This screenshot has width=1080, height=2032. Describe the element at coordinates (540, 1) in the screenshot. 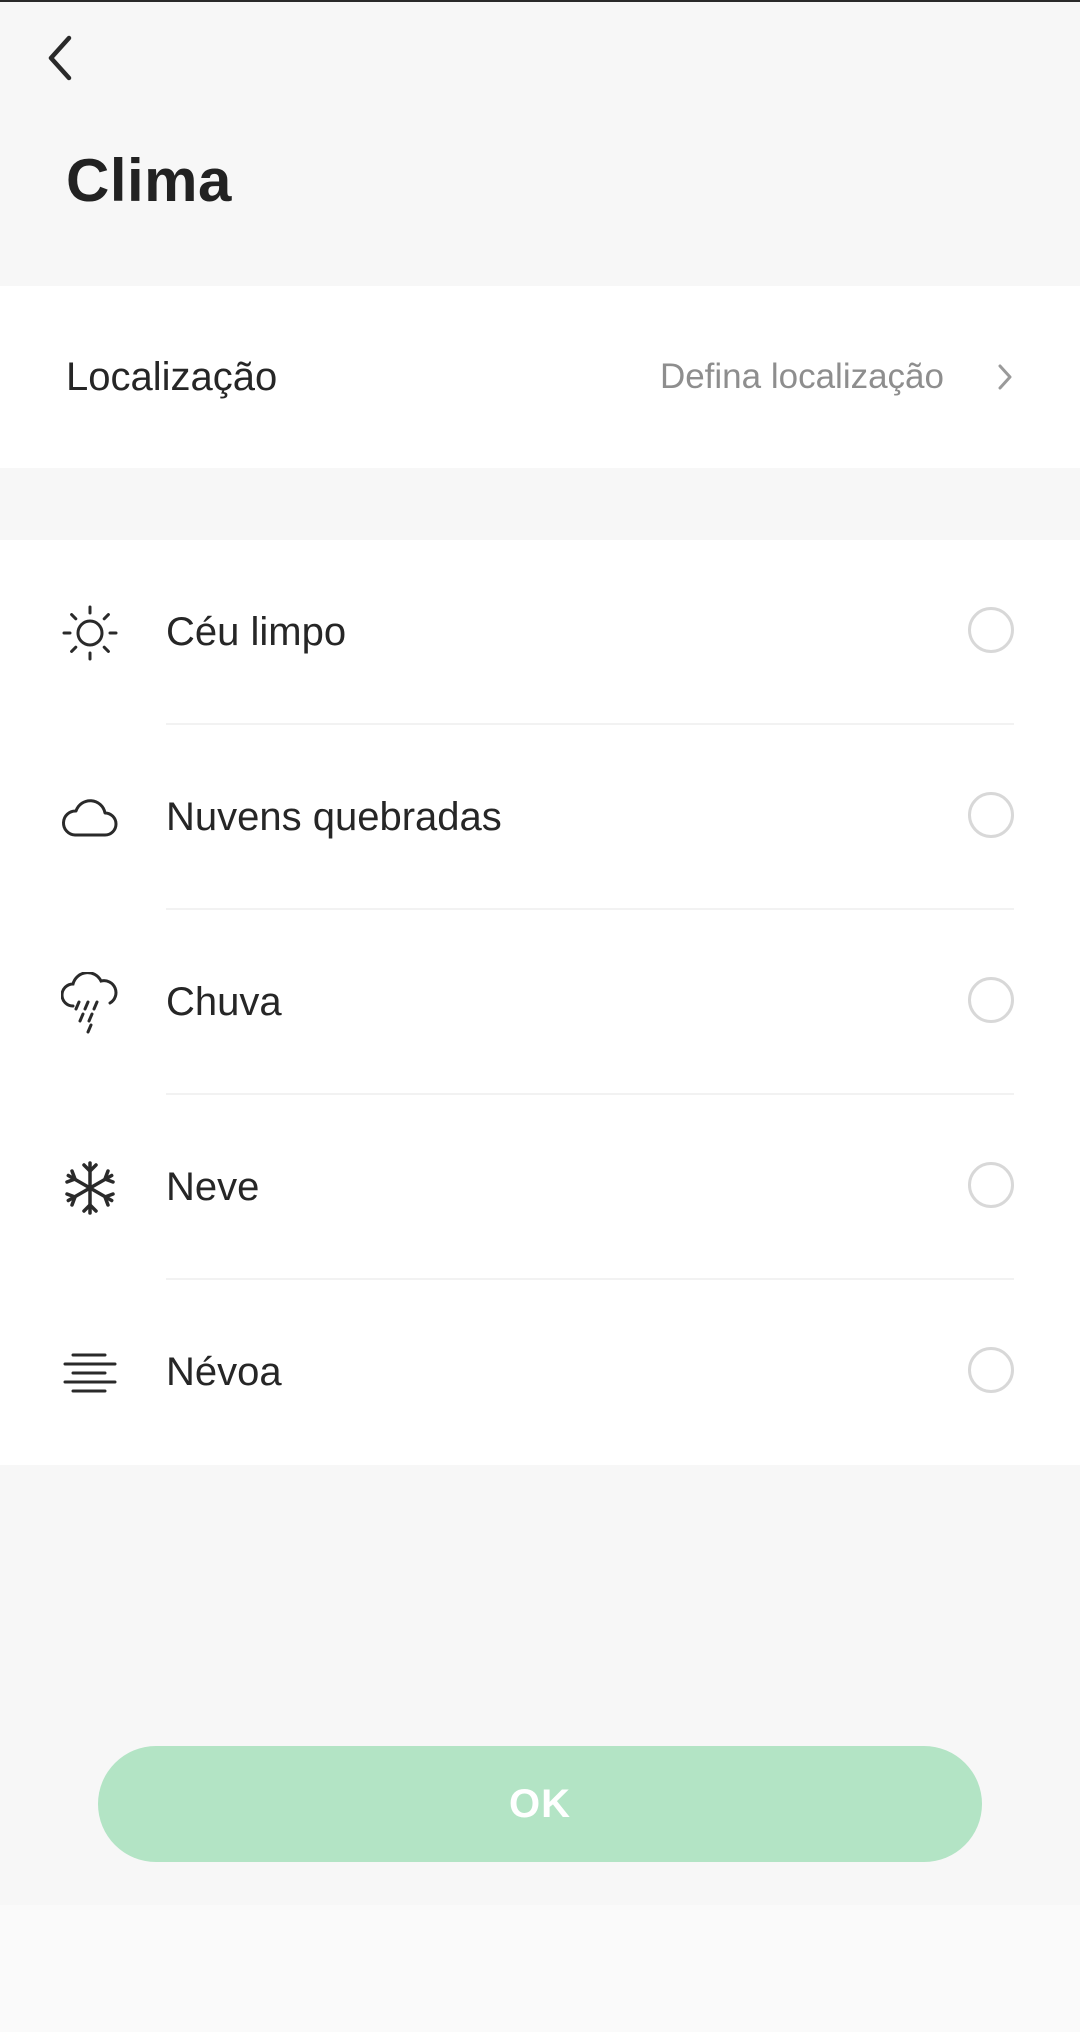

I see `top-border` at that location.